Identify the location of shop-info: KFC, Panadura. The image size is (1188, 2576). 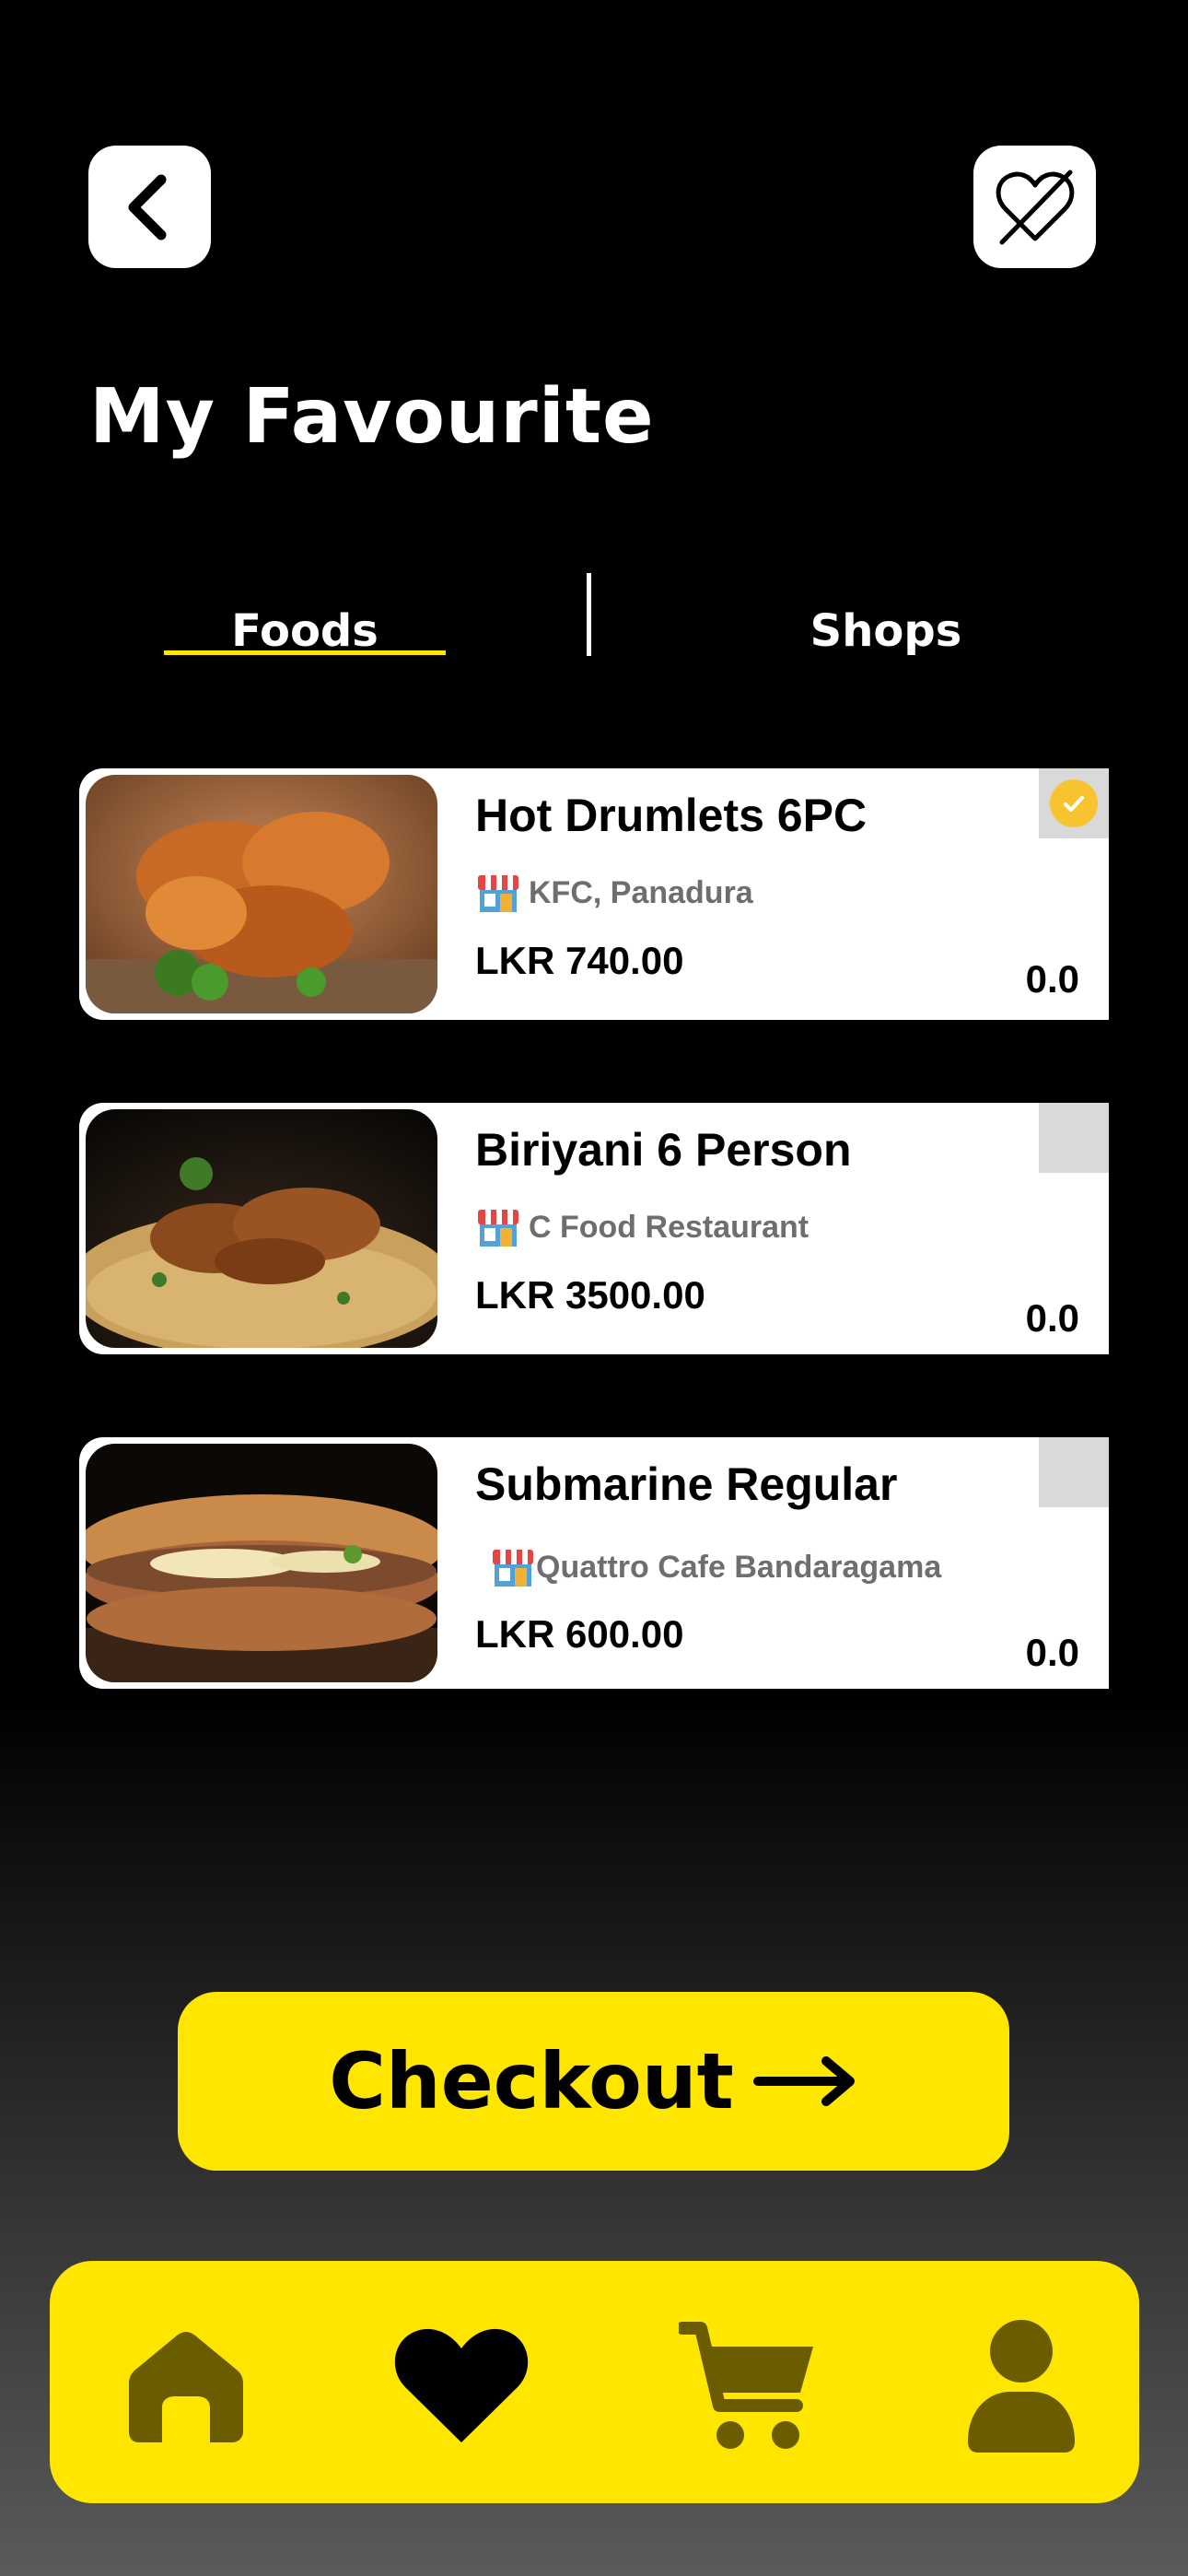
(614, 893).